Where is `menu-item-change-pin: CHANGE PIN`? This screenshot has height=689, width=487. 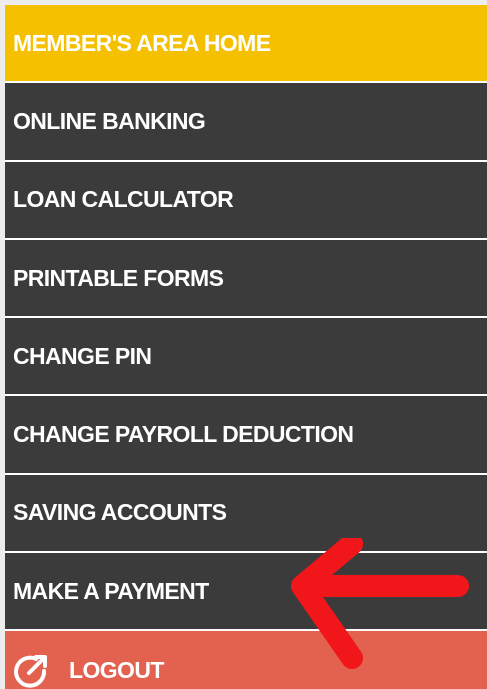
menu-item-change-pin: CHANGE PIN is located at coordinates (246, 357).